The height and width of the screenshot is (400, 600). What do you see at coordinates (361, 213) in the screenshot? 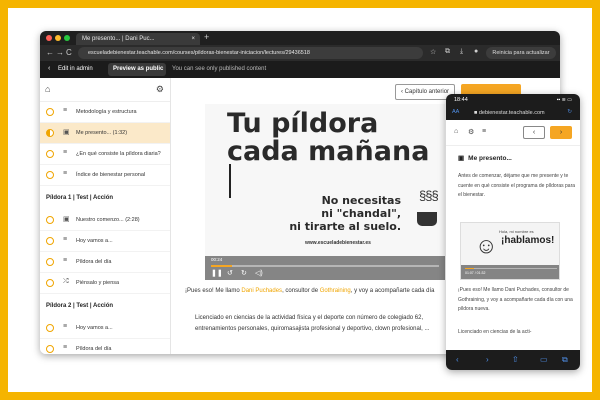
I see `video-subtitle-line: ni "chandal",` at bounding box center [361, 213].